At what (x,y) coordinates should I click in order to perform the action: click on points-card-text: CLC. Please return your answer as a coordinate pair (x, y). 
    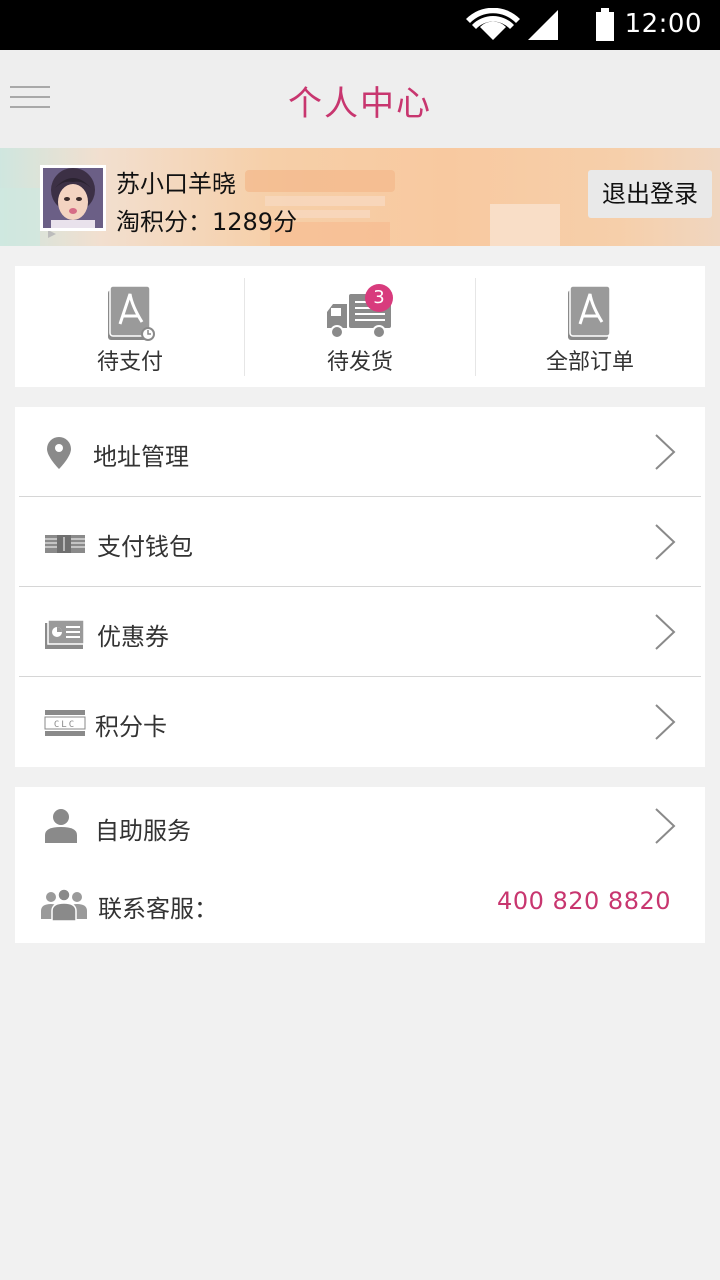
    Looking at the image, I should click on (65, 725).